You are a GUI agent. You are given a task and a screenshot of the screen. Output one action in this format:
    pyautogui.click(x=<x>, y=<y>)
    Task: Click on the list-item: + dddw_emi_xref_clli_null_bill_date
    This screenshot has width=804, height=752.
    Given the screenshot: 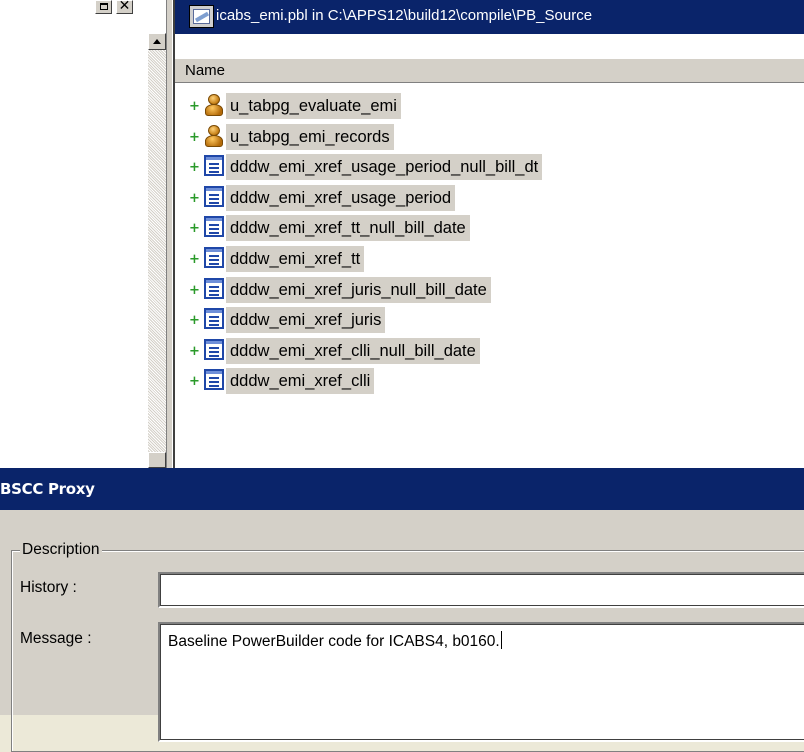 What is the action you would take?
    pyautogui.click(x=489, y=350)
    